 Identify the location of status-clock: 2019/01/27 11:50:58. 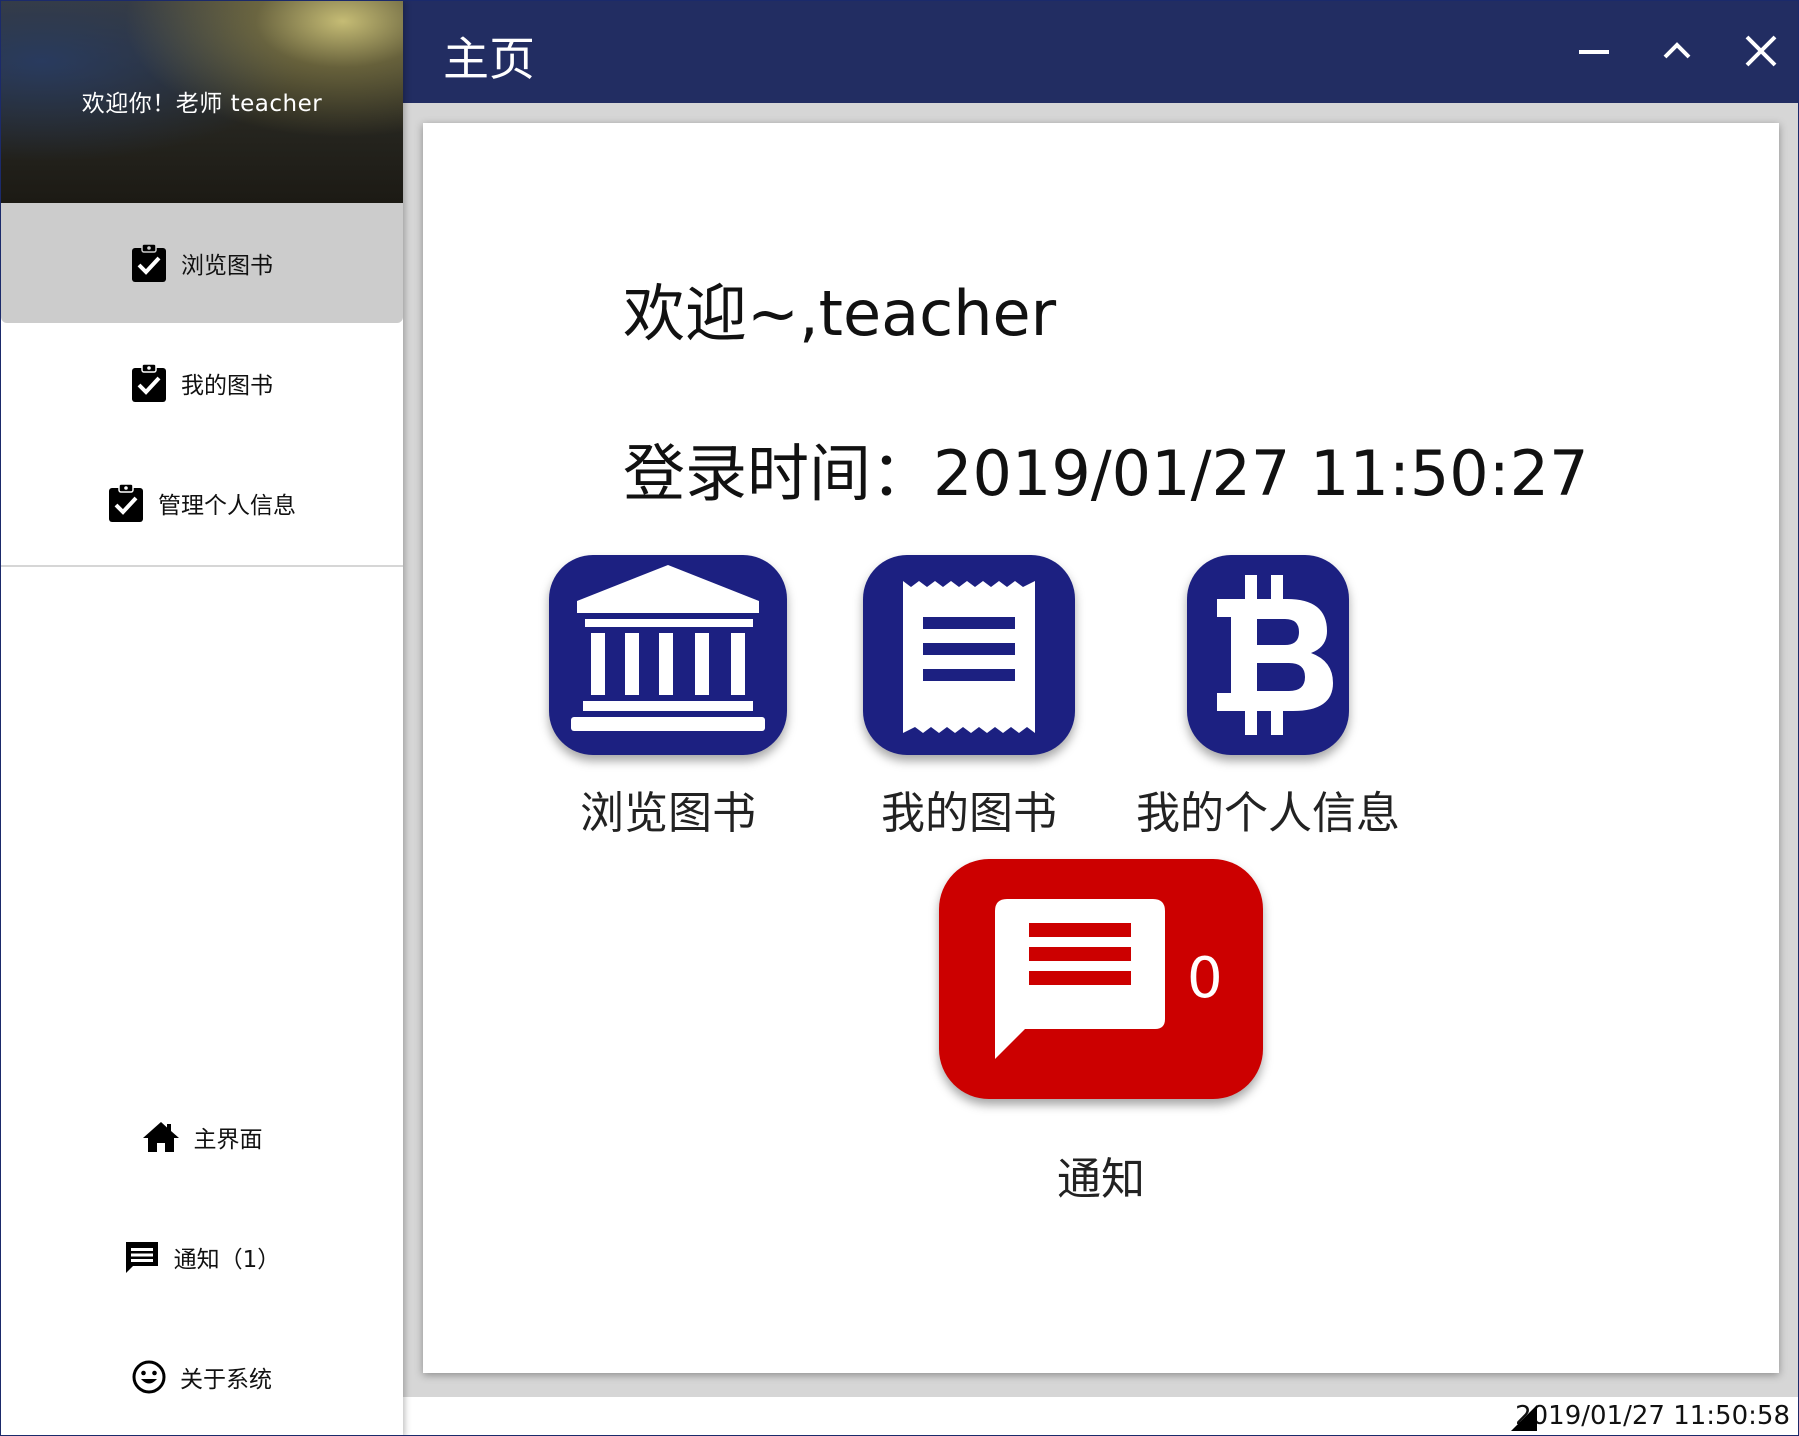
(1652, 1416).